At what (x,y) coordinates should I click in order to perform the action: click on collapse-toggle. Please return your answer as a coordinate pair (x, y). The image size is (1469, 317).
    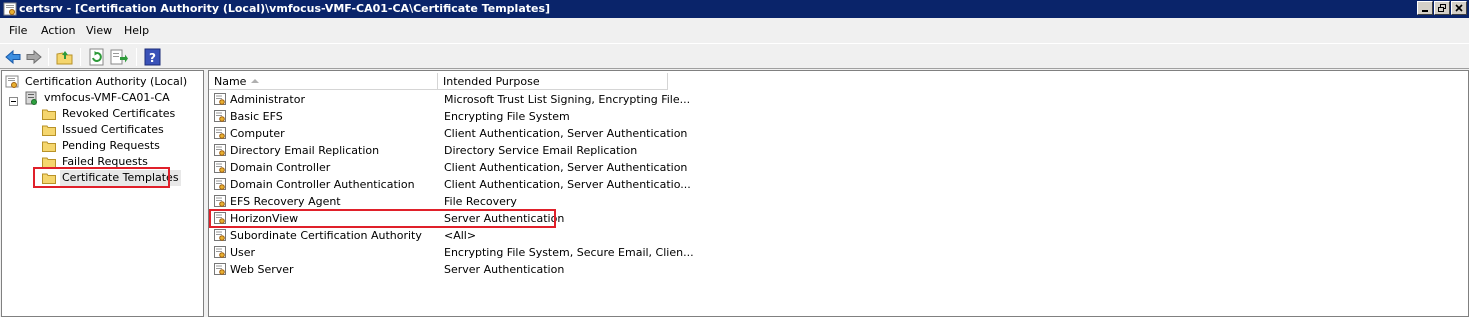
    Looking at the image, I should click on (13, 101).